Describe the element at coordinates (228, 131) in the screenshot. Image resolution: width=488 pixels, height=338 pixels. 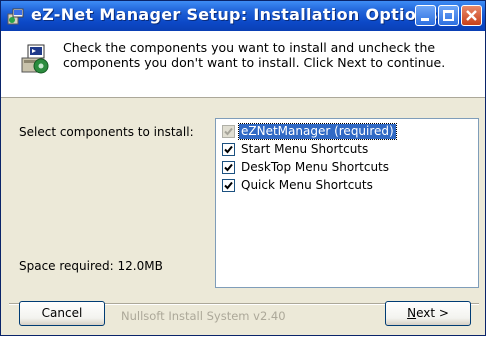
I see `checkbox-checked-disabled` at that location.